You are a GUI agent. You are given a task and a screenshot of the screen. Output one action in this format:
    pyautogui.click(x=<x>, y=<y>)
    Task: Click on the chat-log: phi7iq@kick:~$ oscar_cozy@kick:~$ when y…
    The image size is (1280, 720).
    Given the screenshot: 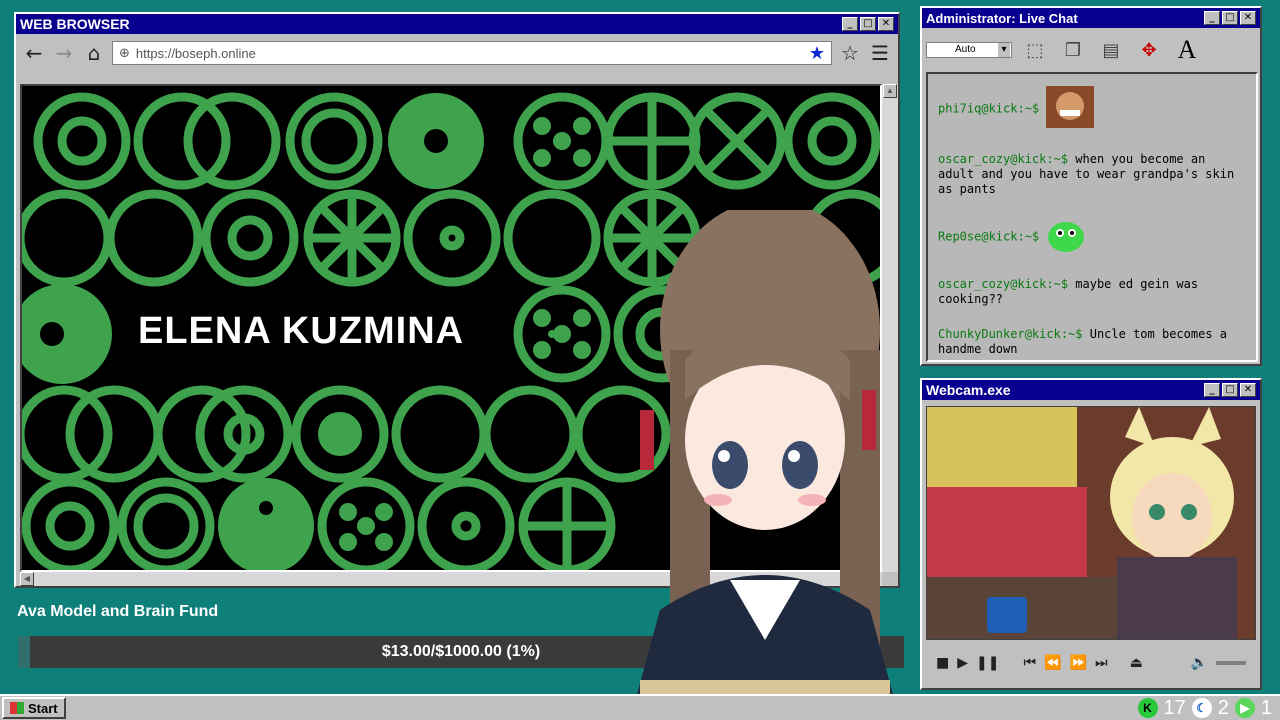 What is the action you would take?
    pyautogui.click(x=1092, y=217)
    